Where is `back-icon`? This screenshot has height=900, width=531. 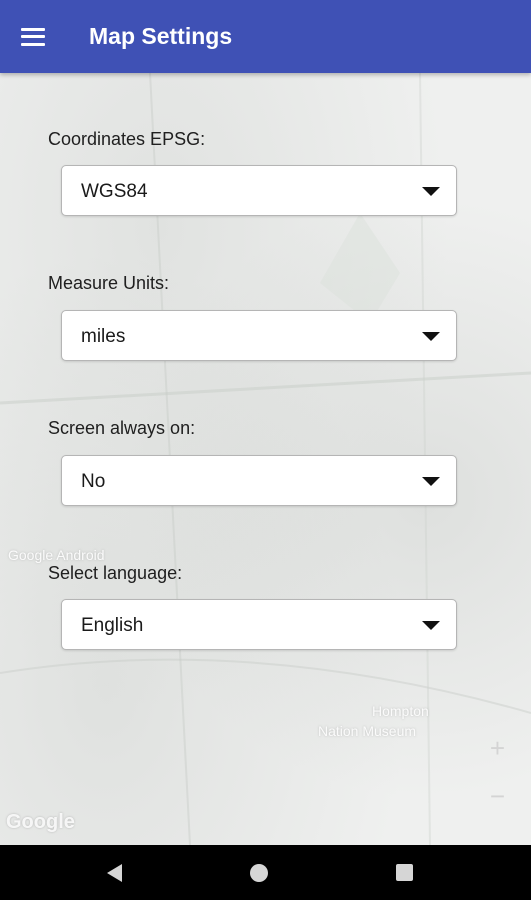
back-icon is located at coordinates (114, 872).